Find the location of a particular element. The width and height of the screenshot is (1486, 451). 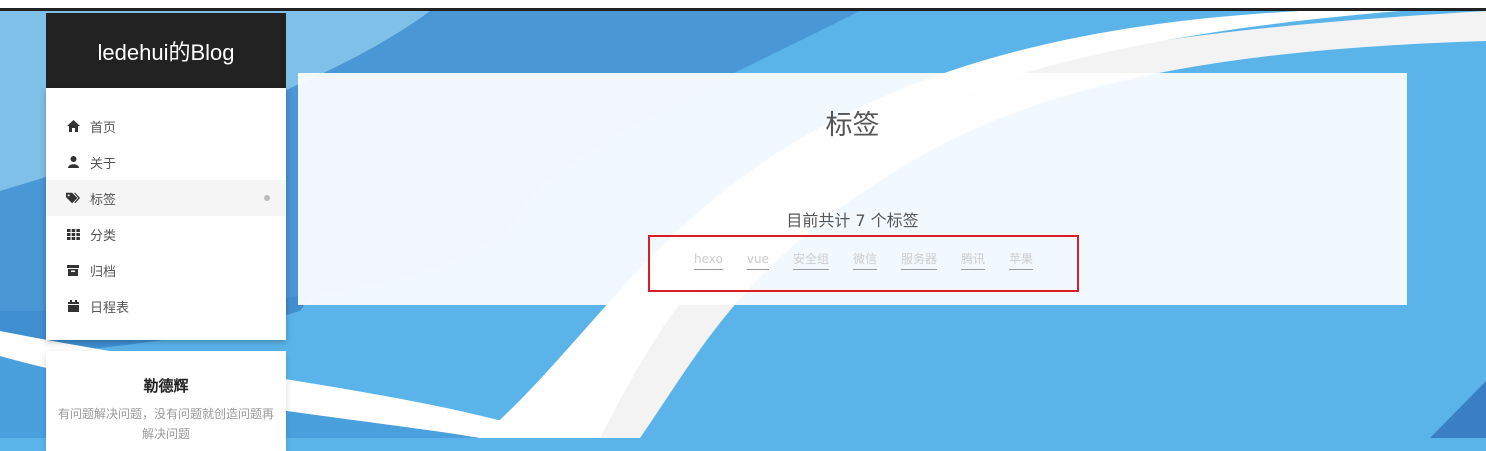

page-title: 标签 is located at coordinates (852, 125).